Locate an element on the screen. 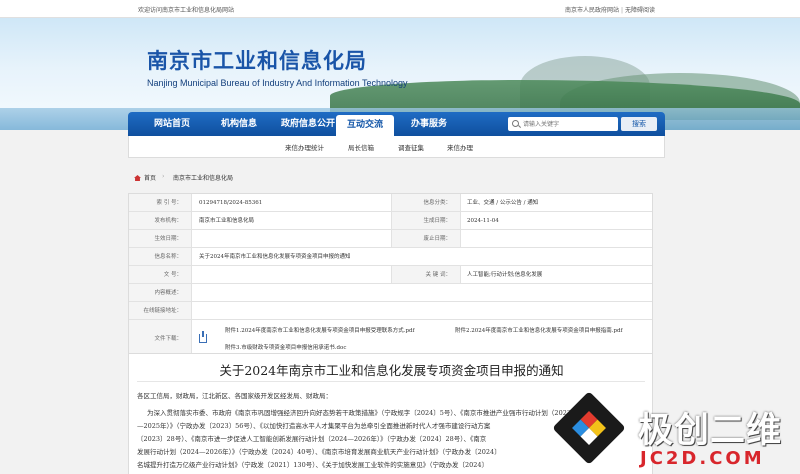 This screenshot has width=800, height=474. name-label: 信息名称： is located at coordinates (160, 256).